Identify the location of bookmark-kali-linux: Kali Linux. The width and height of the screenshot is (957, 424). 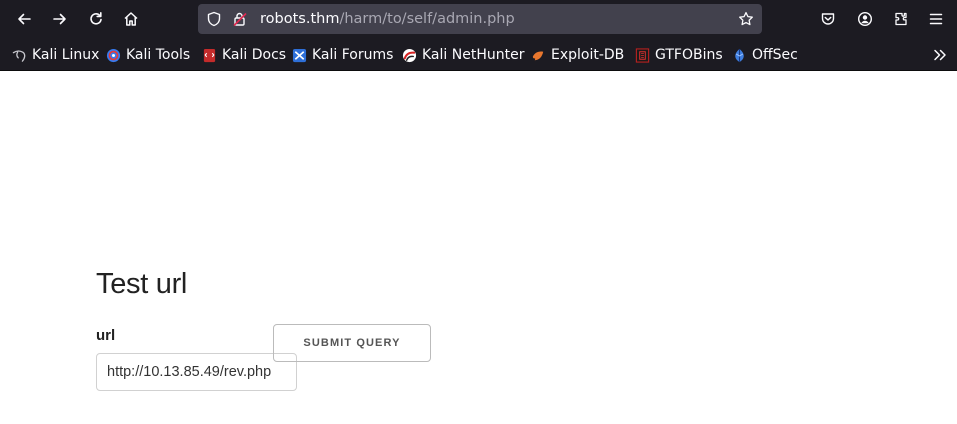
(55, 55).